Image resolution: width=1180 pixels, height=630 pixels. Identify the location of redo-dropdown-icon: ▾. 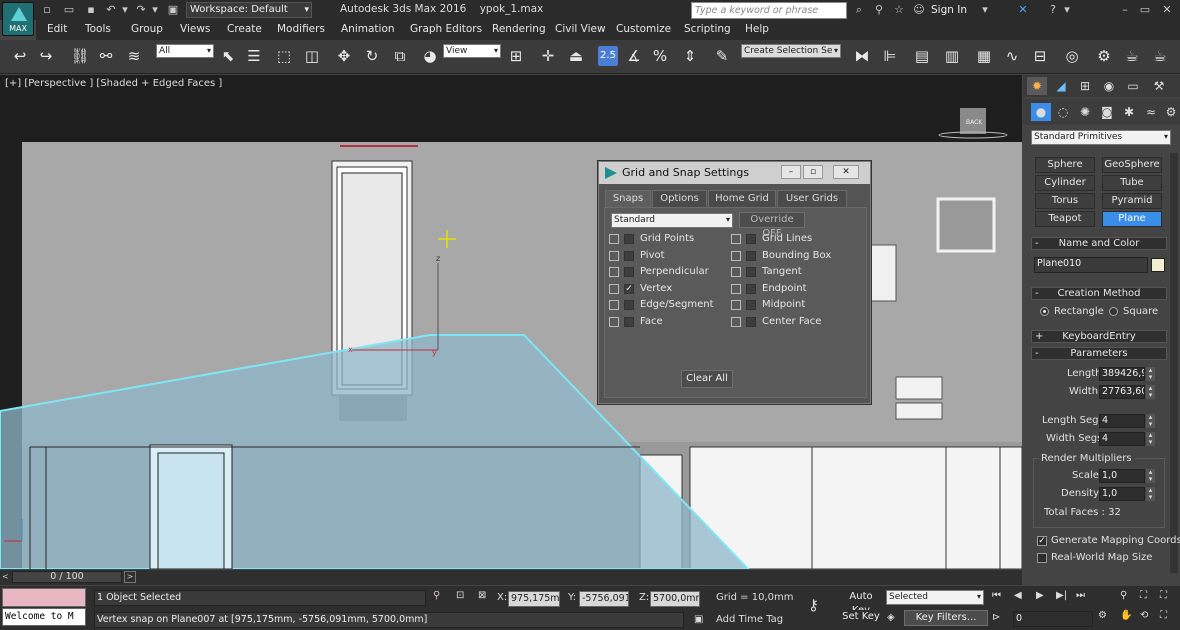
(155, 10).